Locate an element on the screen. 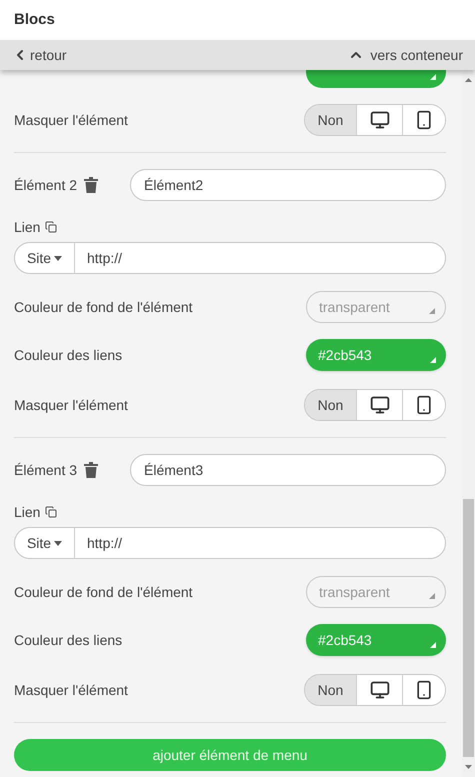 This screenshot has width=475, height=777. scroll-thumb is located at coordinates (468, 628).